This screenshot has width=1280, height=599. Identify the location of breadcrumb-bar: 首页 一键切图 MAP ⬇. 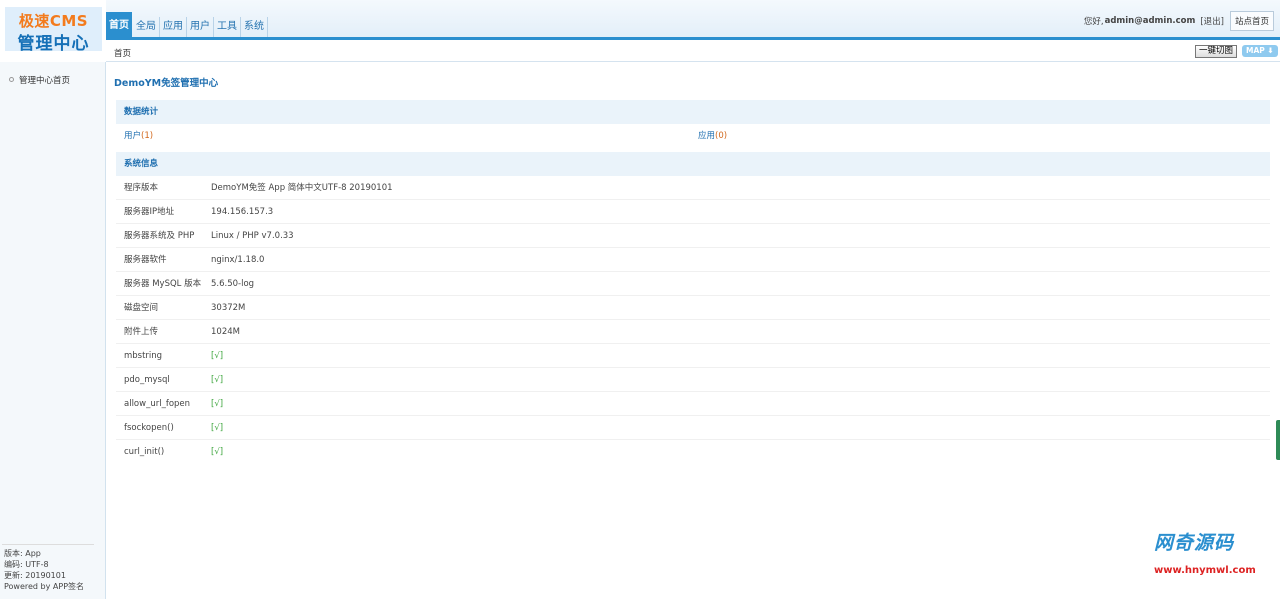
(693, 52).